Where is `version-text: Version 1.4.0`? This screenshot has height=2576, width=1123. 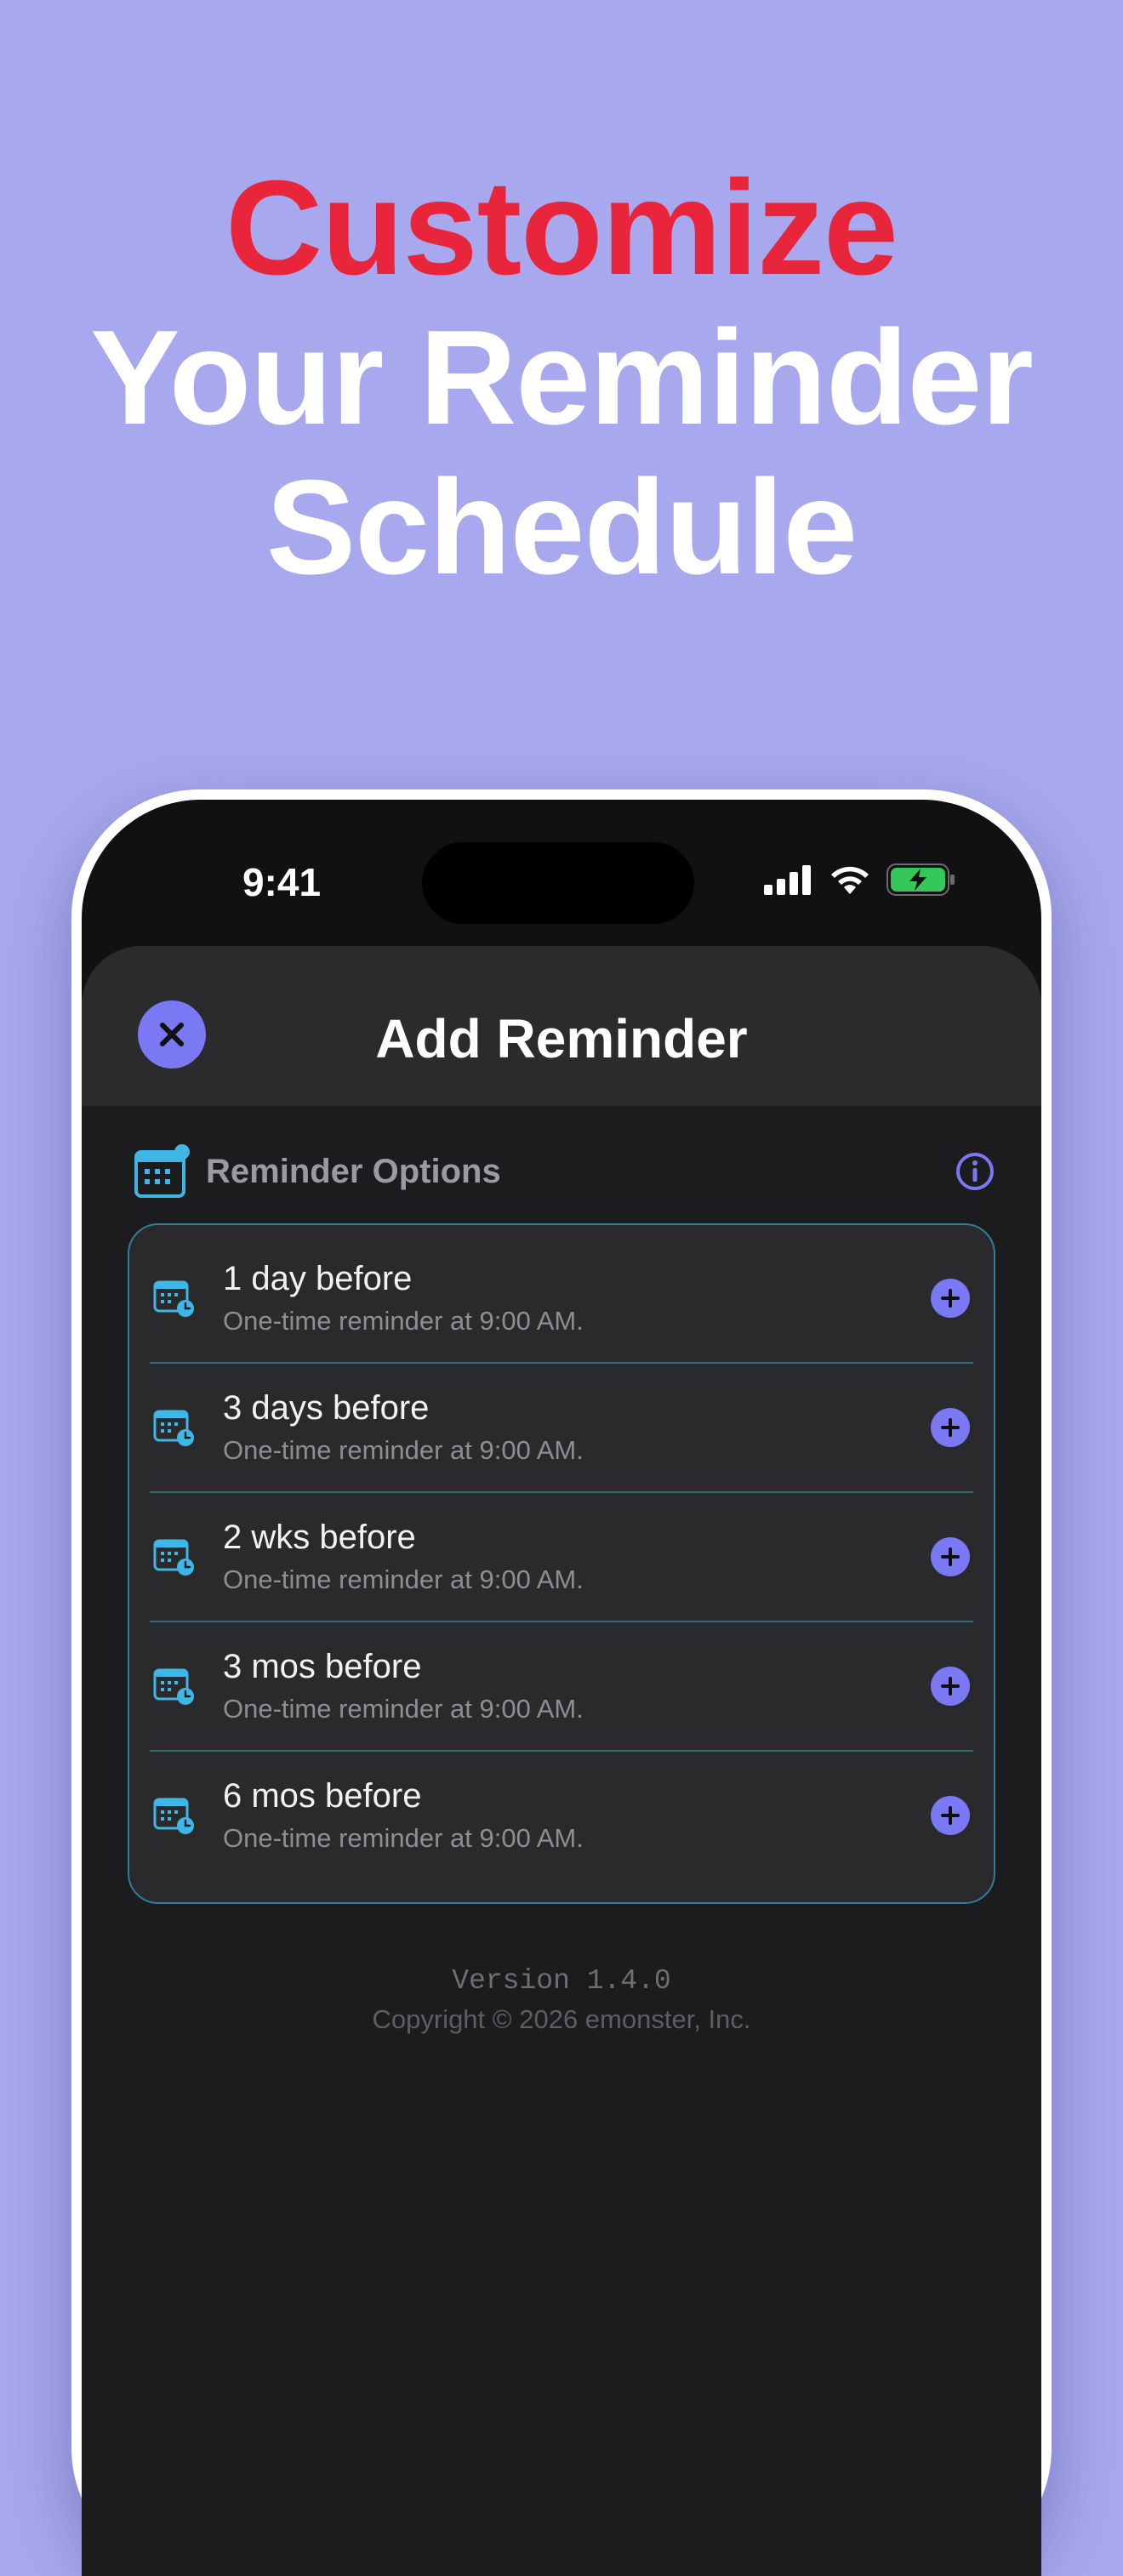
version-text: Version 1.4.0 is located at coordinates (561, 1981).